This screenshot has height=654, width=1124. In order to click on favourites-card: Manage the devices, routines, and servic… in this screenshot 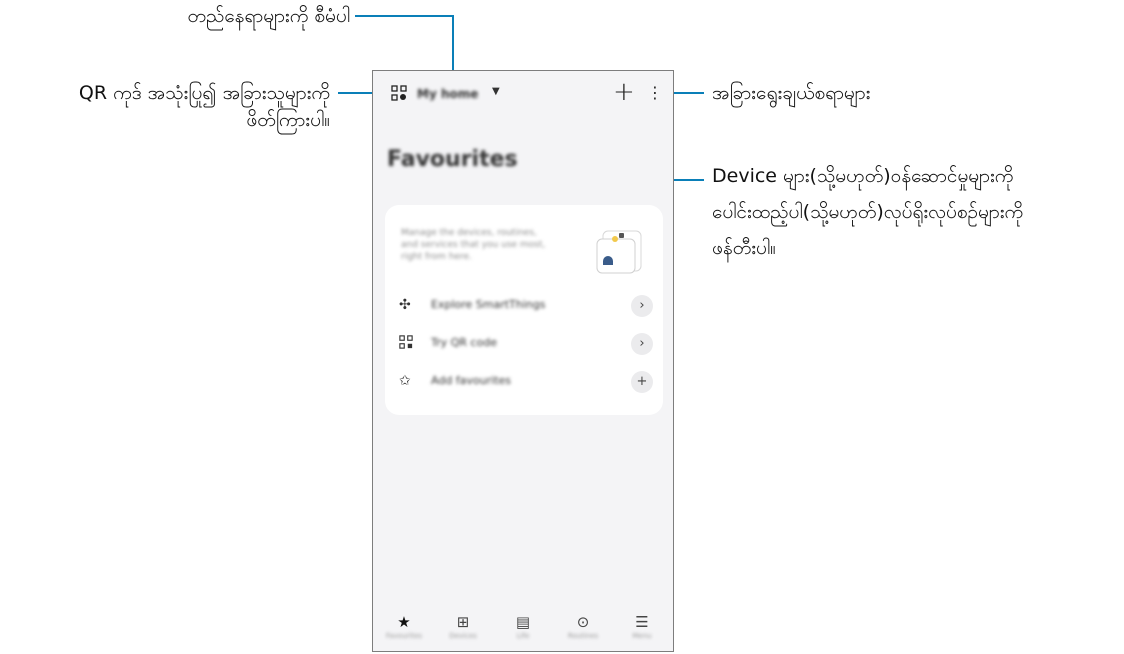, I will do `click(524, 310)`.